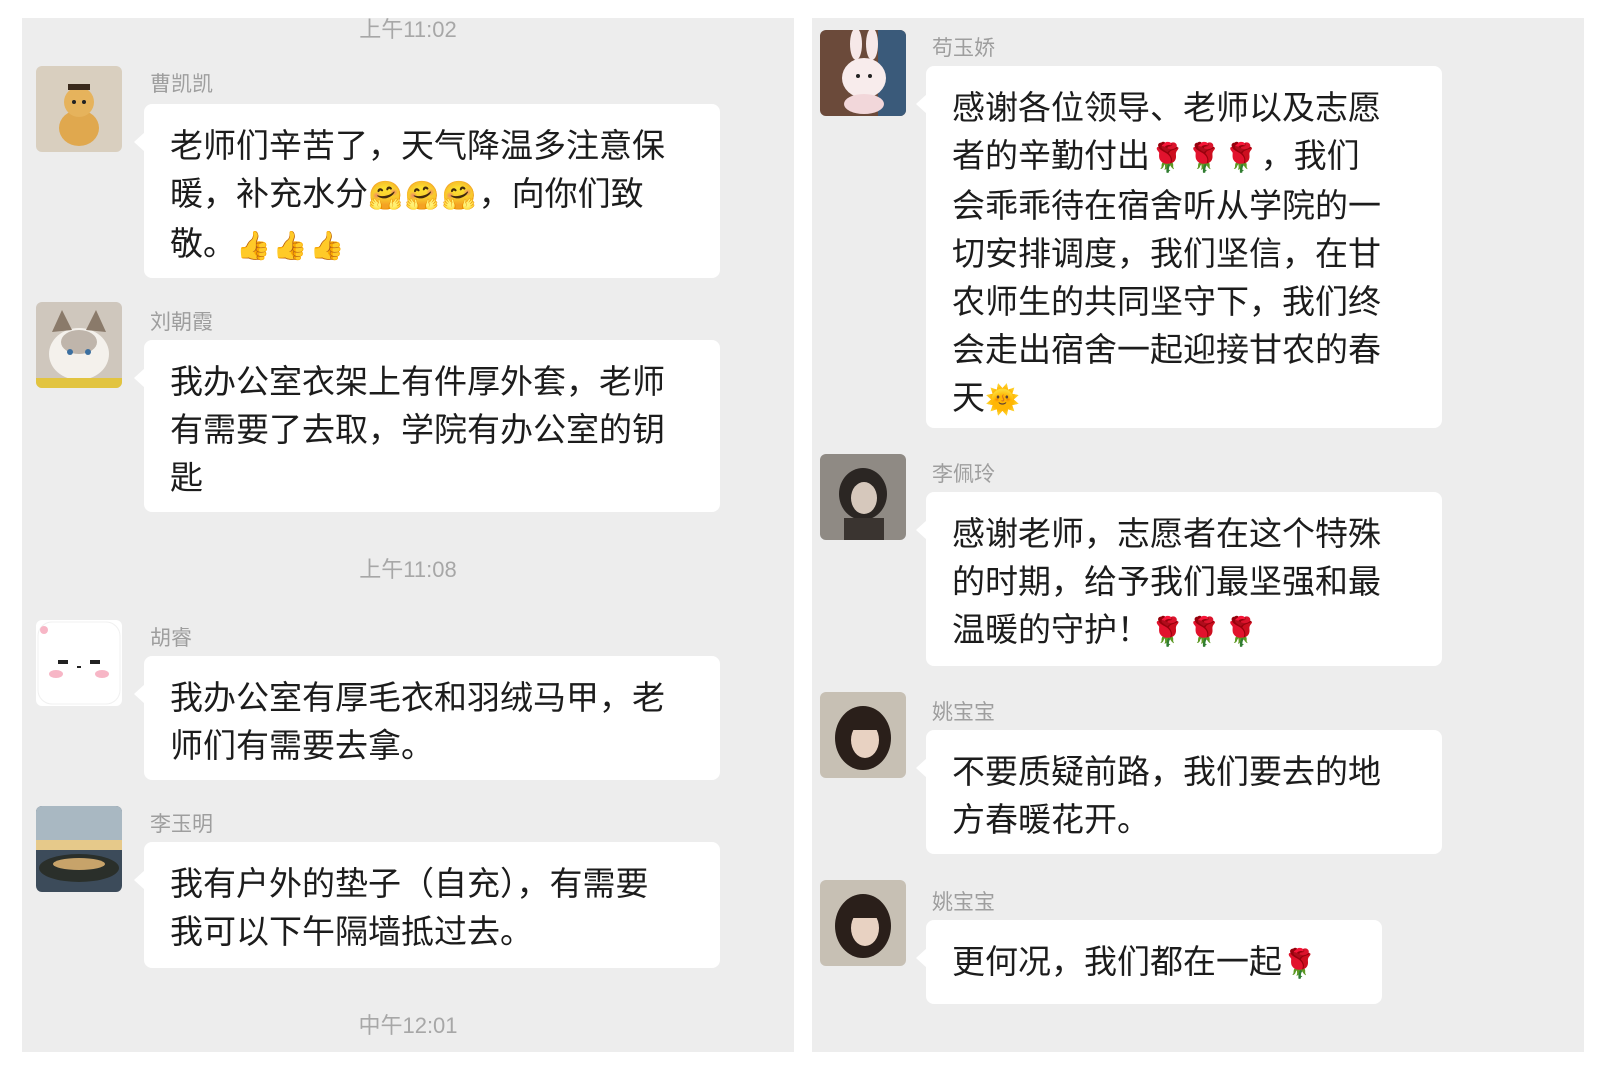  I want to click on cute-face-avatar-icon, so click(79, 663).